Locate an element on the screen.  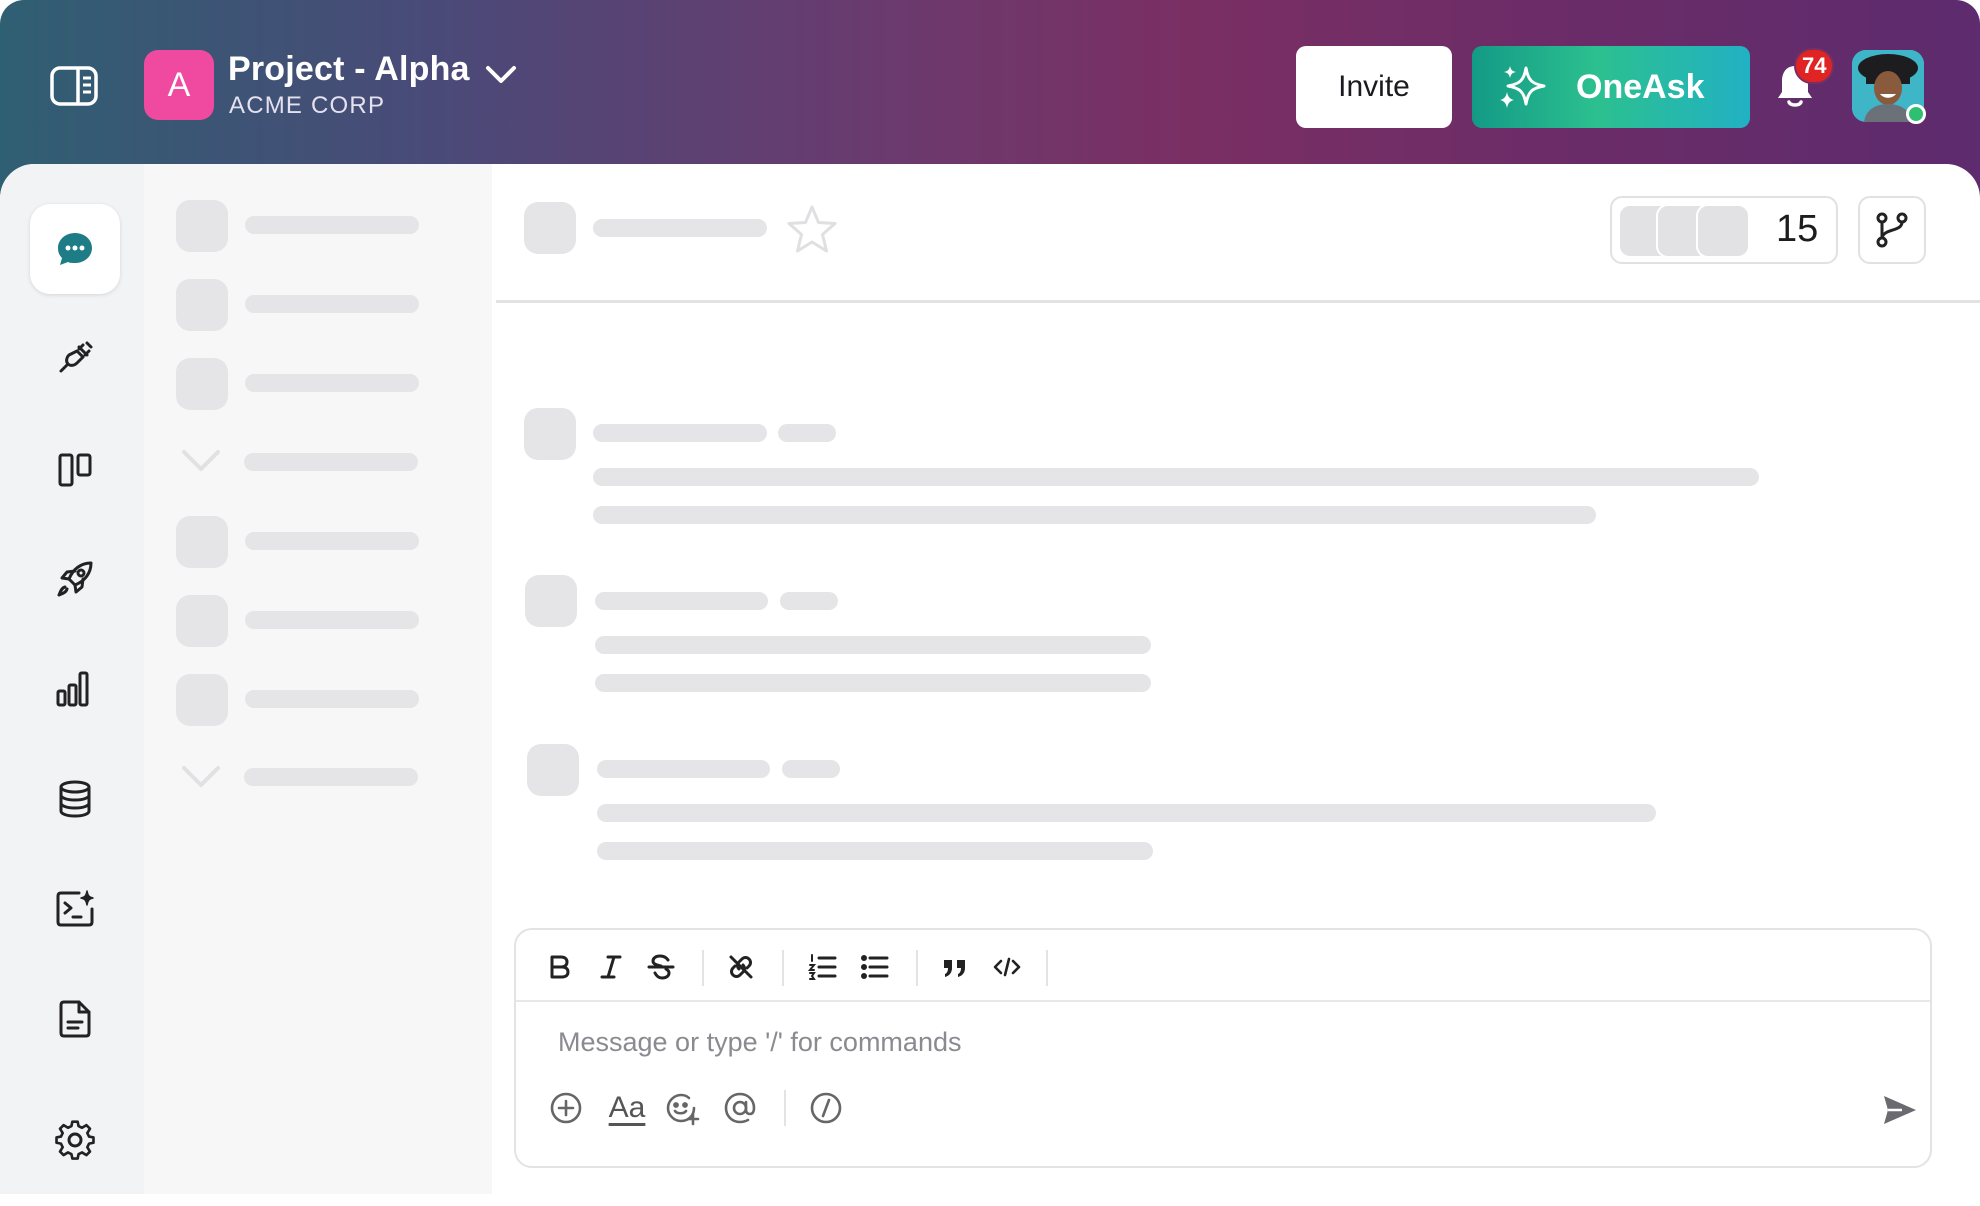
ordered-list-icon is located at coordinates (822, 967).